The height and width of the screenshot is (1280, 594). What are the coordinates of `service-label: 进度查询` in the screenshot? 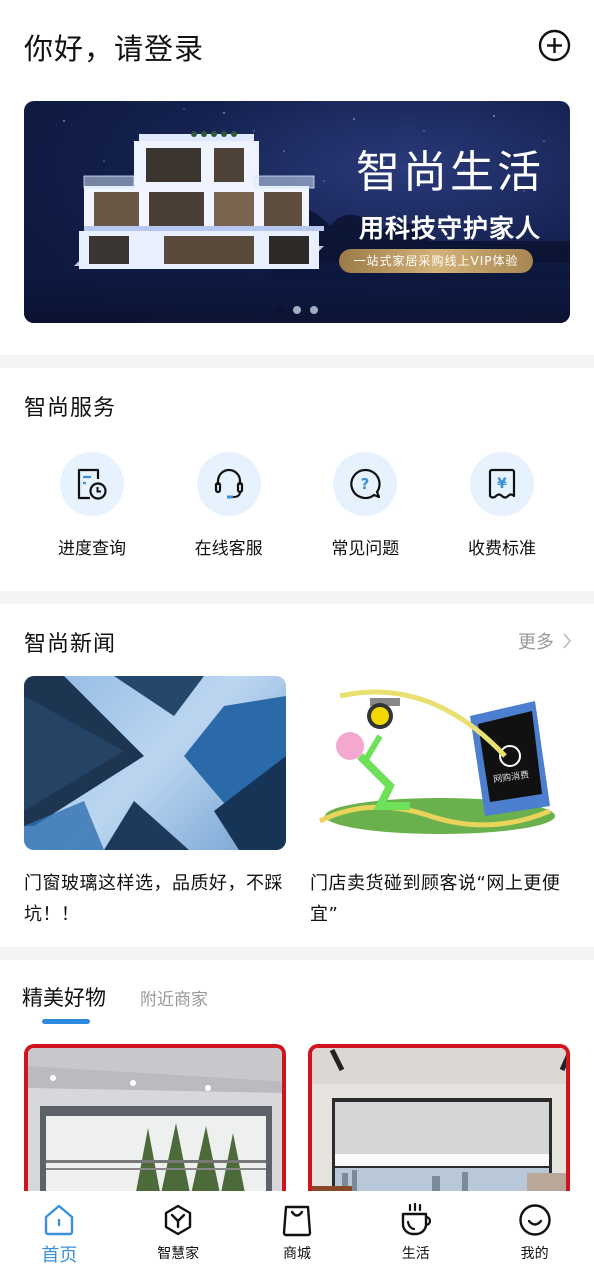 It's located at (92, 549).